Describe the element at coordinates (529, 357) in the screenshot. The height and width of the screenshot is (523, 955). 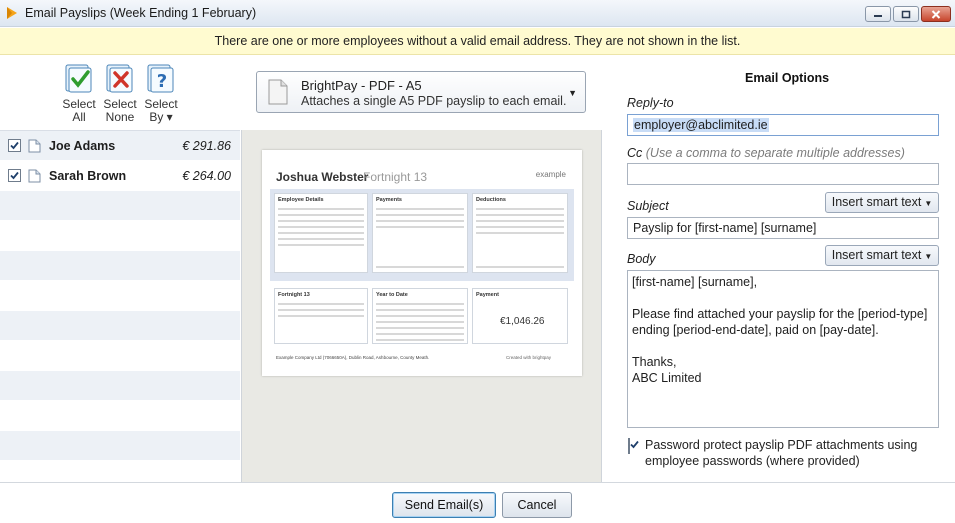
I see `preview-created-with: Created with brightpay` at that location.